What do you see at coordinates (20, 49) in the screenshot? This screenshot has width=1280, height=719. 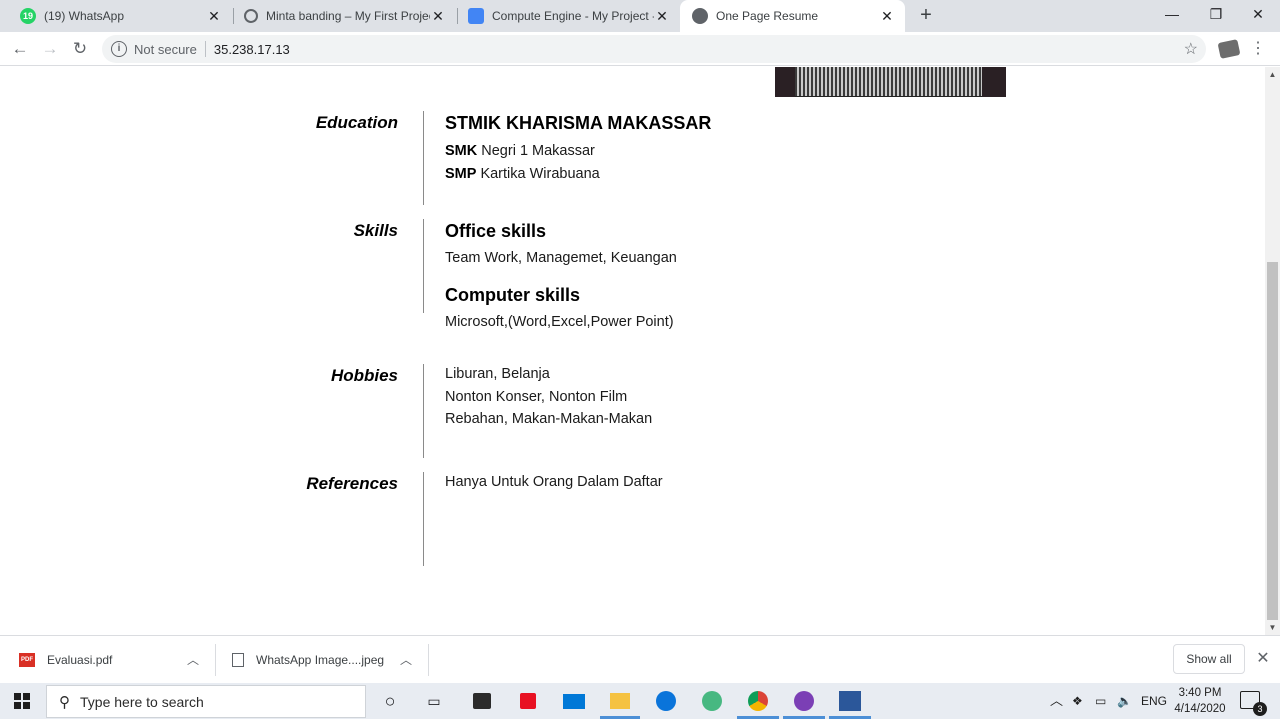 I see `back-icon: ←` at bounding box center [20, 49].